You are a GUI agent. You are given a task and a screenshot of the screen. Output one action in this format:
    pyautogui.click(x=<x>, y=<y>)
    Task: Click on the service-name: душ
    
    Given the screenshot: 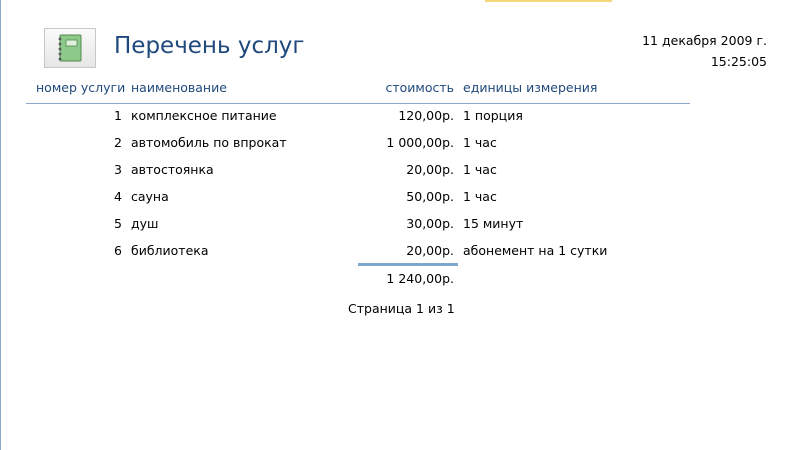 What is the action you would take?
    pyautogui.click(x=145, y=223)
    